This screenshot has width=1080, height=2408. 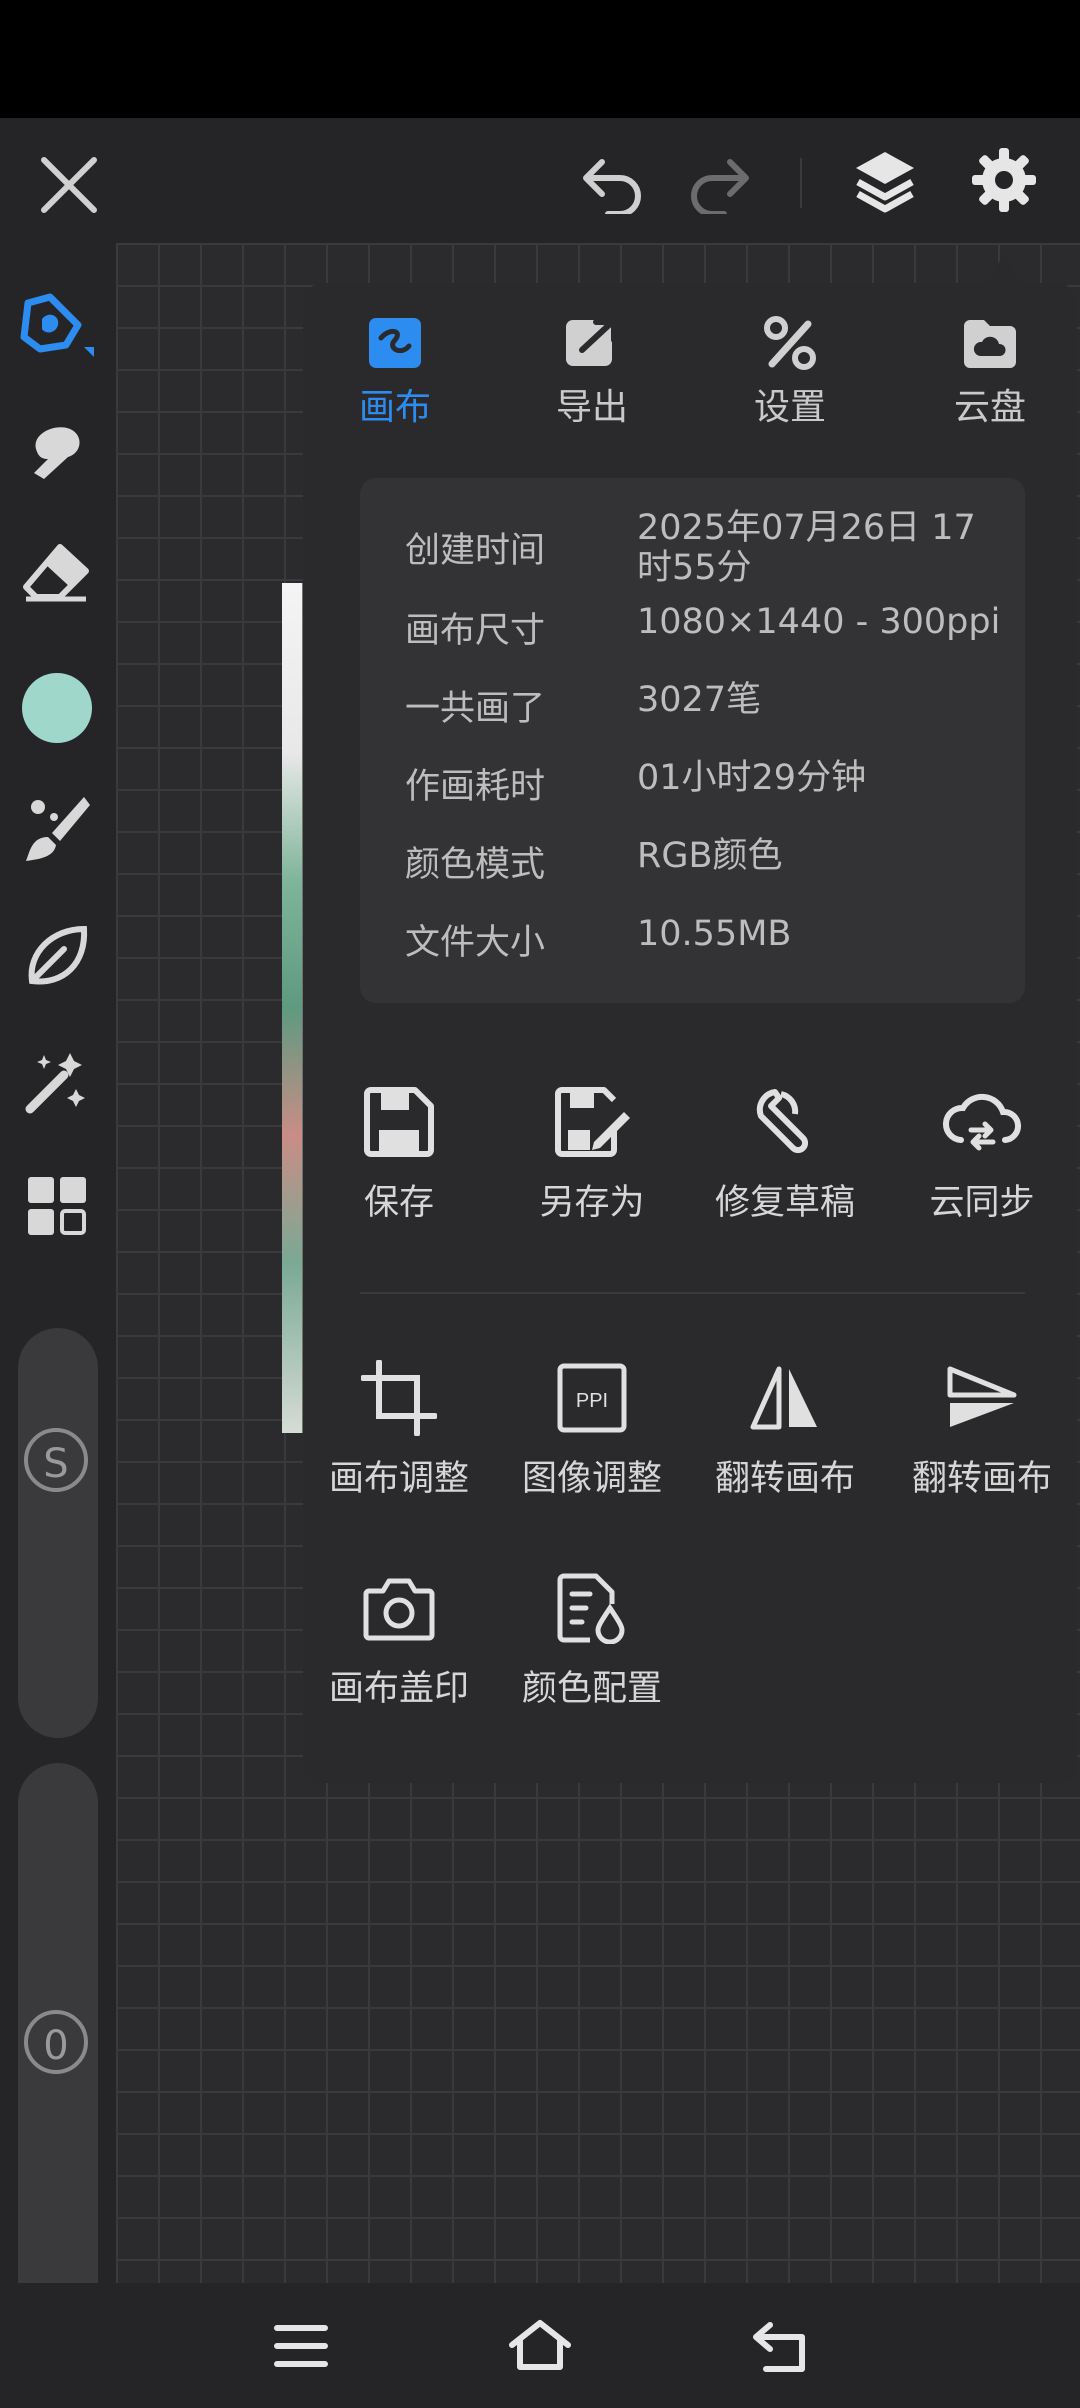 I want to click on grid-apps-icon, so click(x=57, y=1206).